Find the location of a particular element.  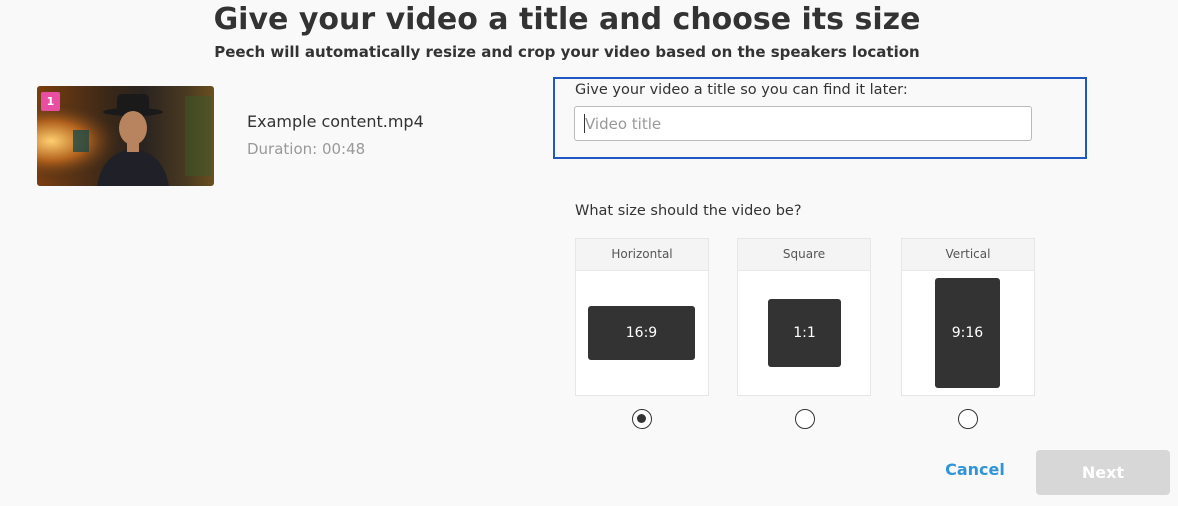

radio-square is located at coordinates (805, 419).